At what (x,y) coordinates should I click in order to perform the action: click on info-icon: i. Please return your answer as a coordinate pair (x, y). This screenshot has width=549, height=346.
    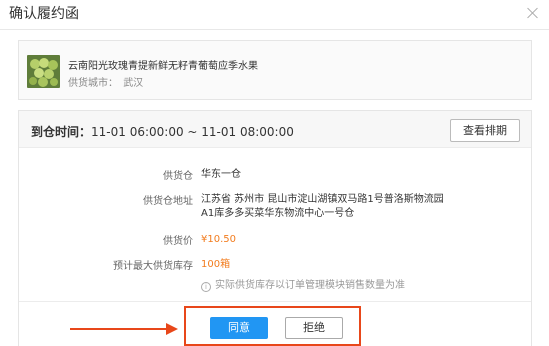
    Looking at the image, I should click on (206, 287).